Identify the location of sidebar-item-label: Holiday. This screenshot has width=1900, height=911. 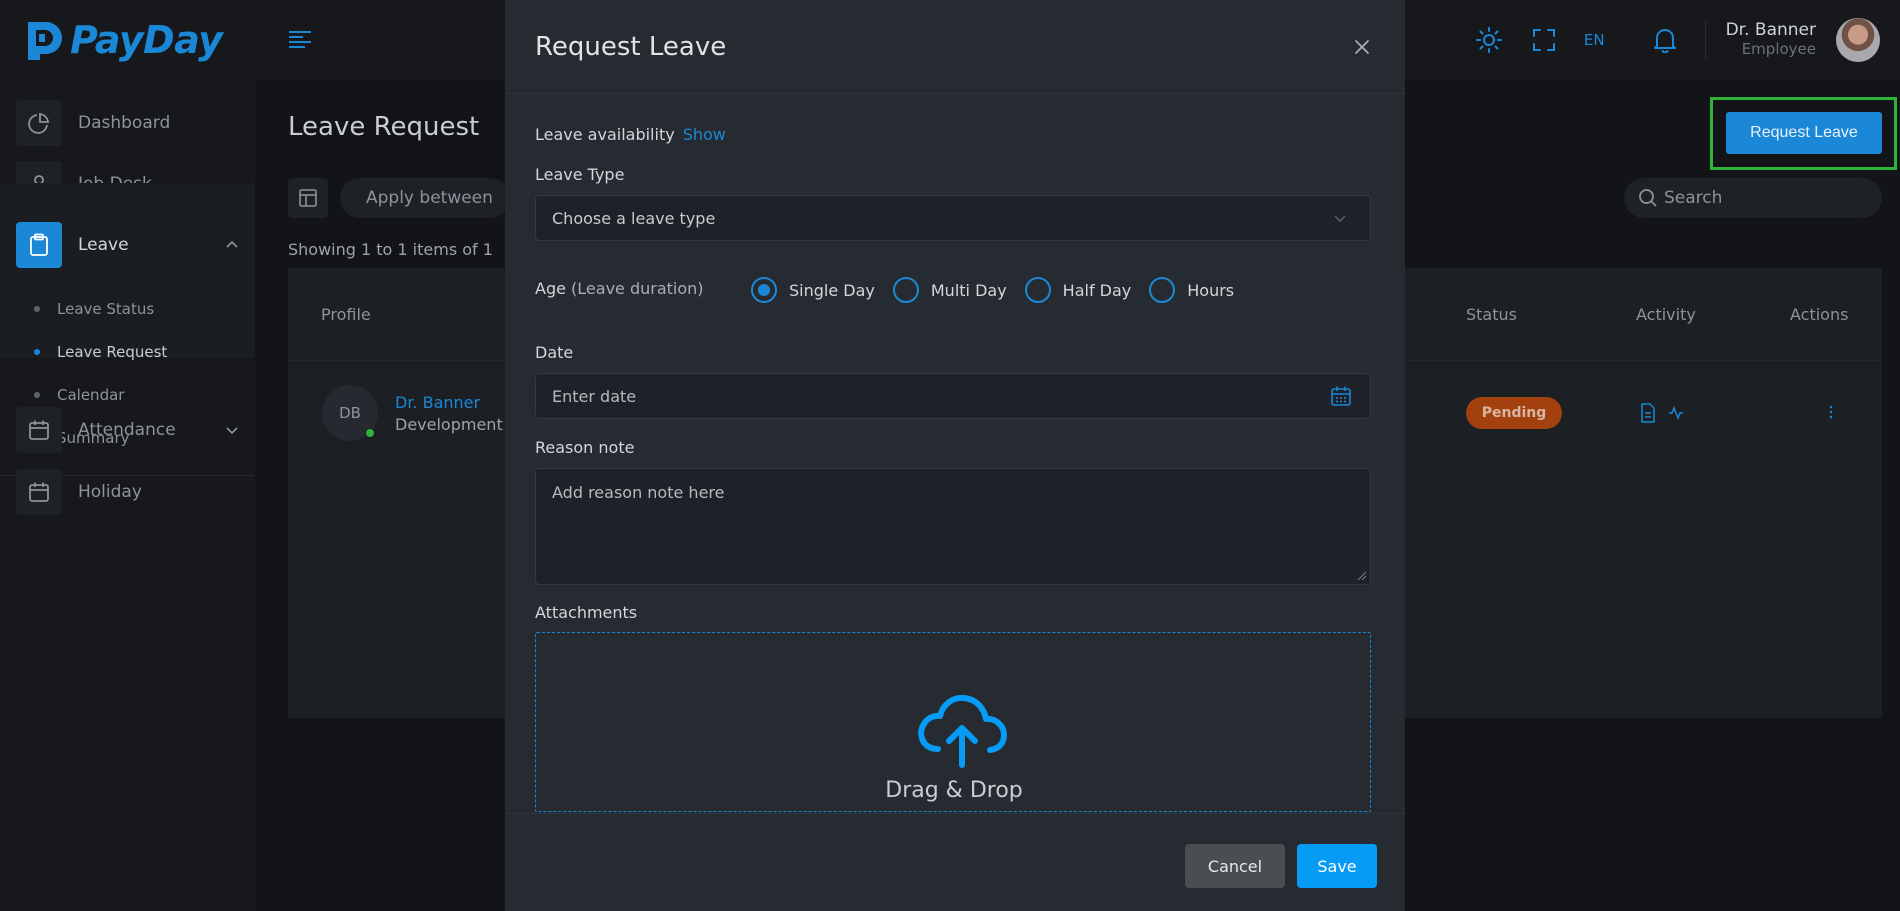
(110, 492).